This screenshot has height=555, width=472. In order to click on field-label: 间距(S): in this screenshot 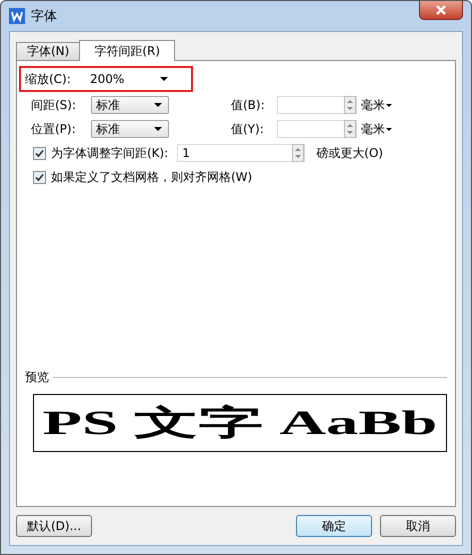, I will do `click(54, 105)`.